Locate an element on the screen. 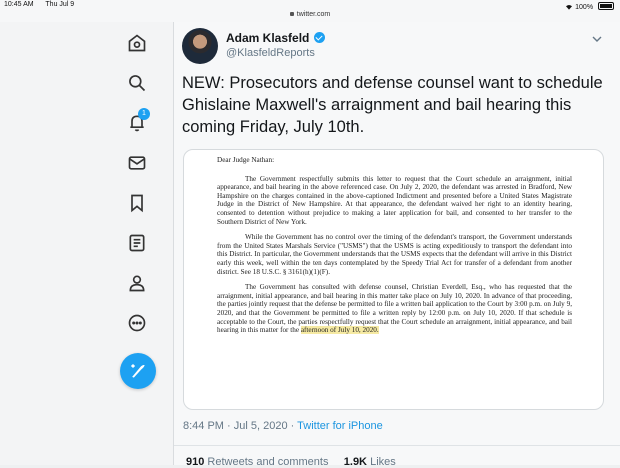  status-right: 100% is located at coordinates (589, 6).